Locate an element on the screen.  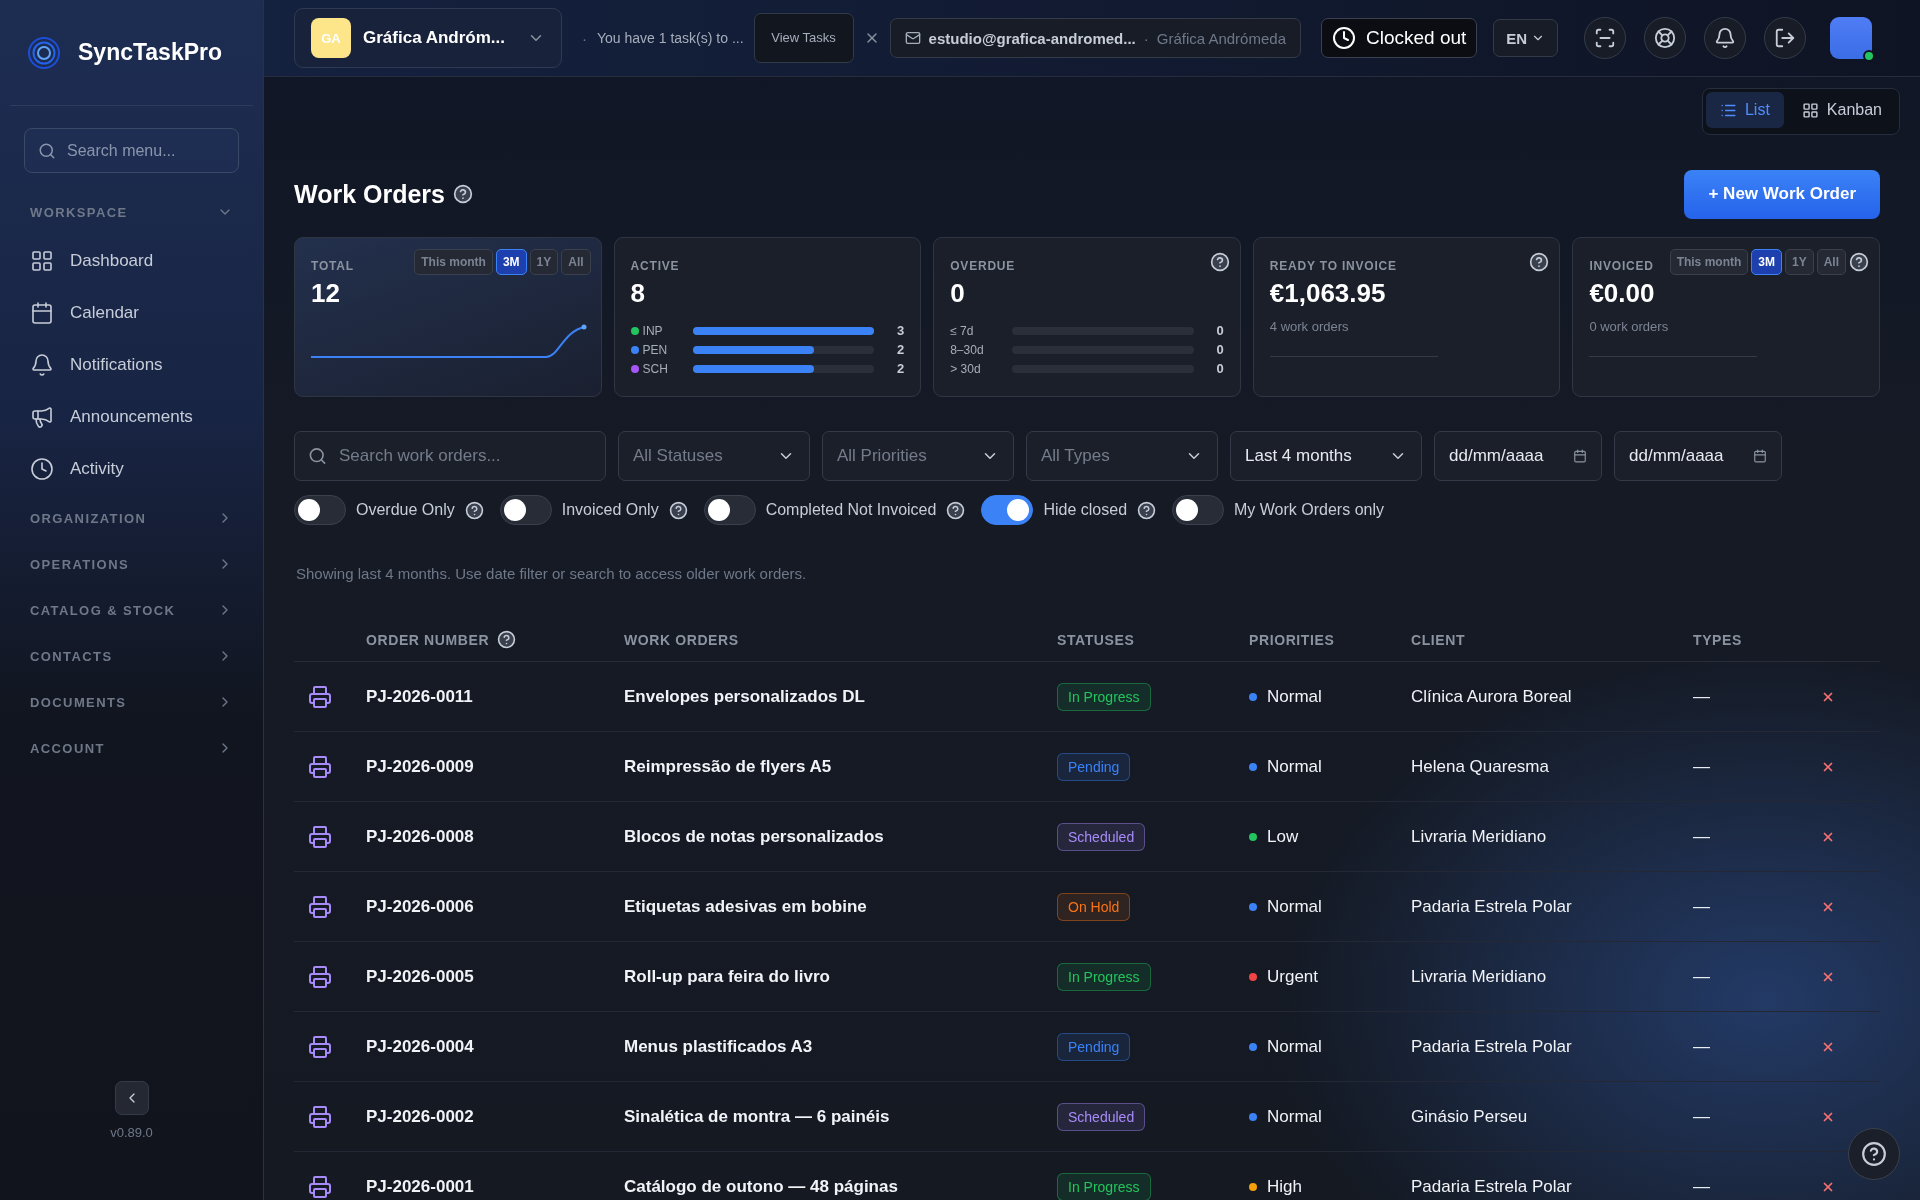
section-header: WORKSPACE is located at coordinates (131, 212).